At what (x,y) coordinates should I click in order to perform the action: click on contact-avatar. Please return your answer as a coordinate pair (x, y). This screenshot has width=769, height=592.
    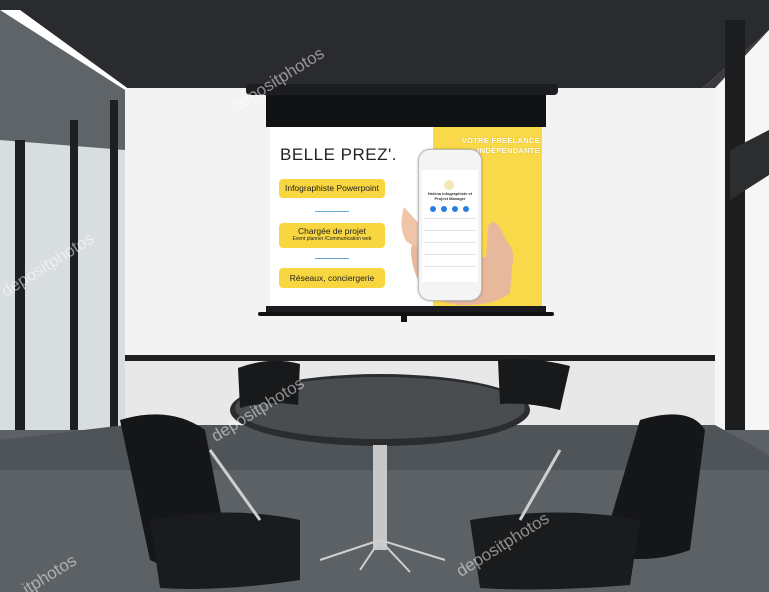
    Looking at the image, I should click on (449, 185).